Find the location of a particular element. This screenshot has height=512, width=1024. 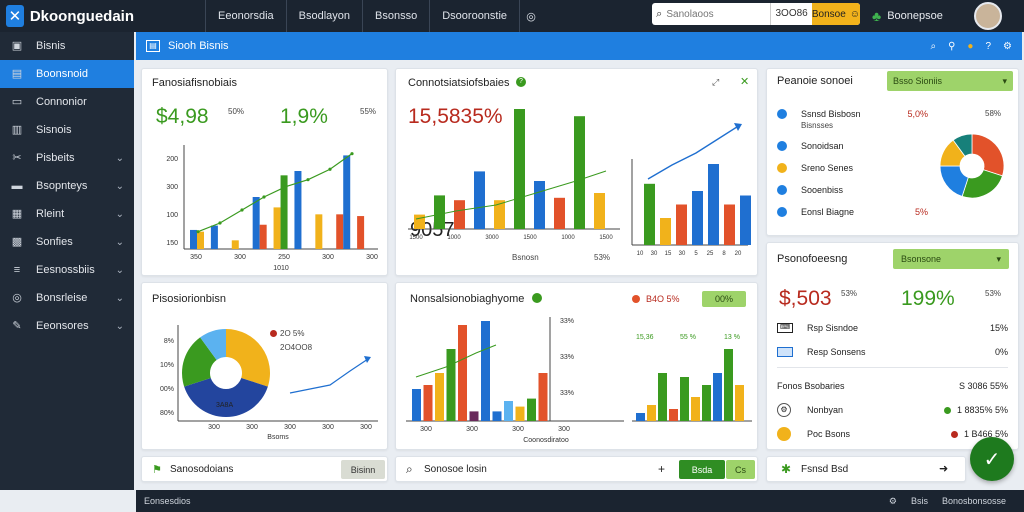

status-pill: 00% is located at coordinates (724, 299).